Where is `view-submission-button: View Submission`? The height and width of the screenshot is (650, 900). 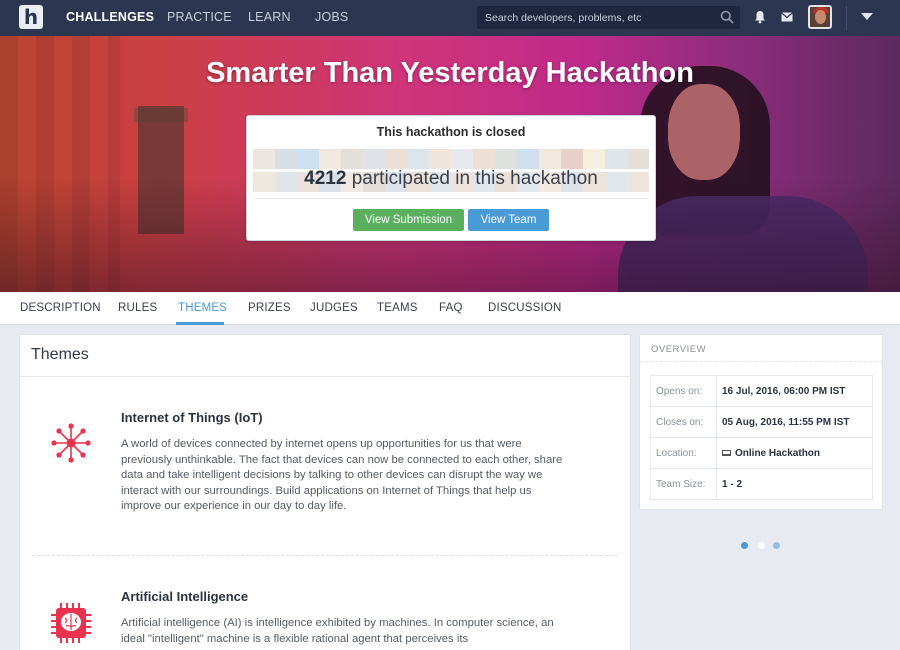
view-submission-button: View Submission is located at coordinates (408, 220).